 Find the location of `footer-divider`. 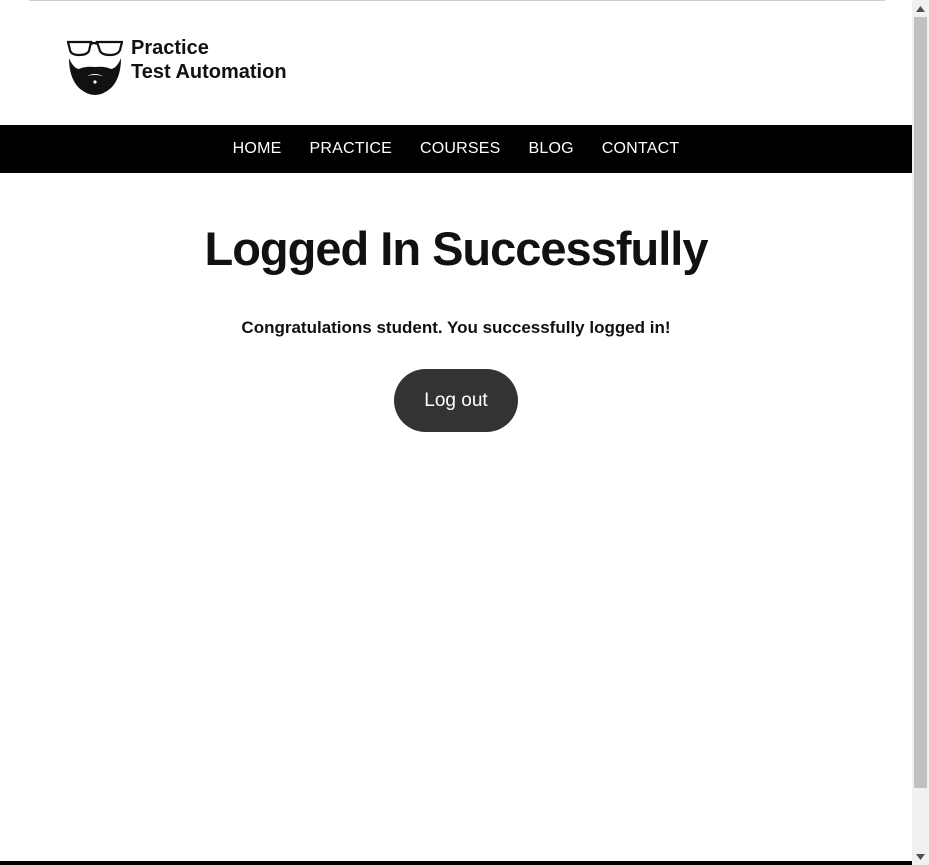

footer-divider is located at coordinates (456, 863).